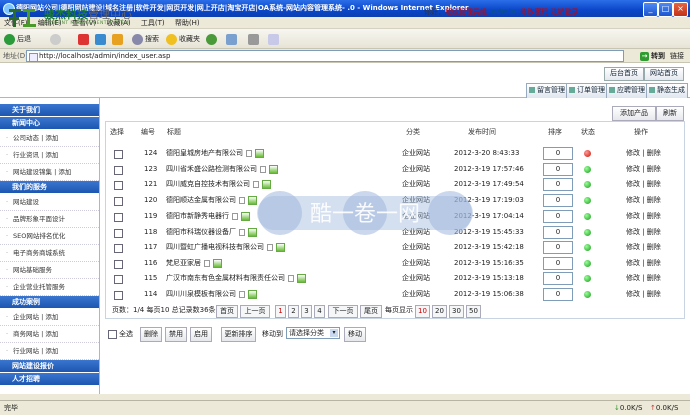 Image resolution: width=690 pixels, height=416 pixels. Describe the element at coordinates (49, 219) in the screenshot. I see `sidebar-item-brand-design: 品牌形象平面设计` at that location.